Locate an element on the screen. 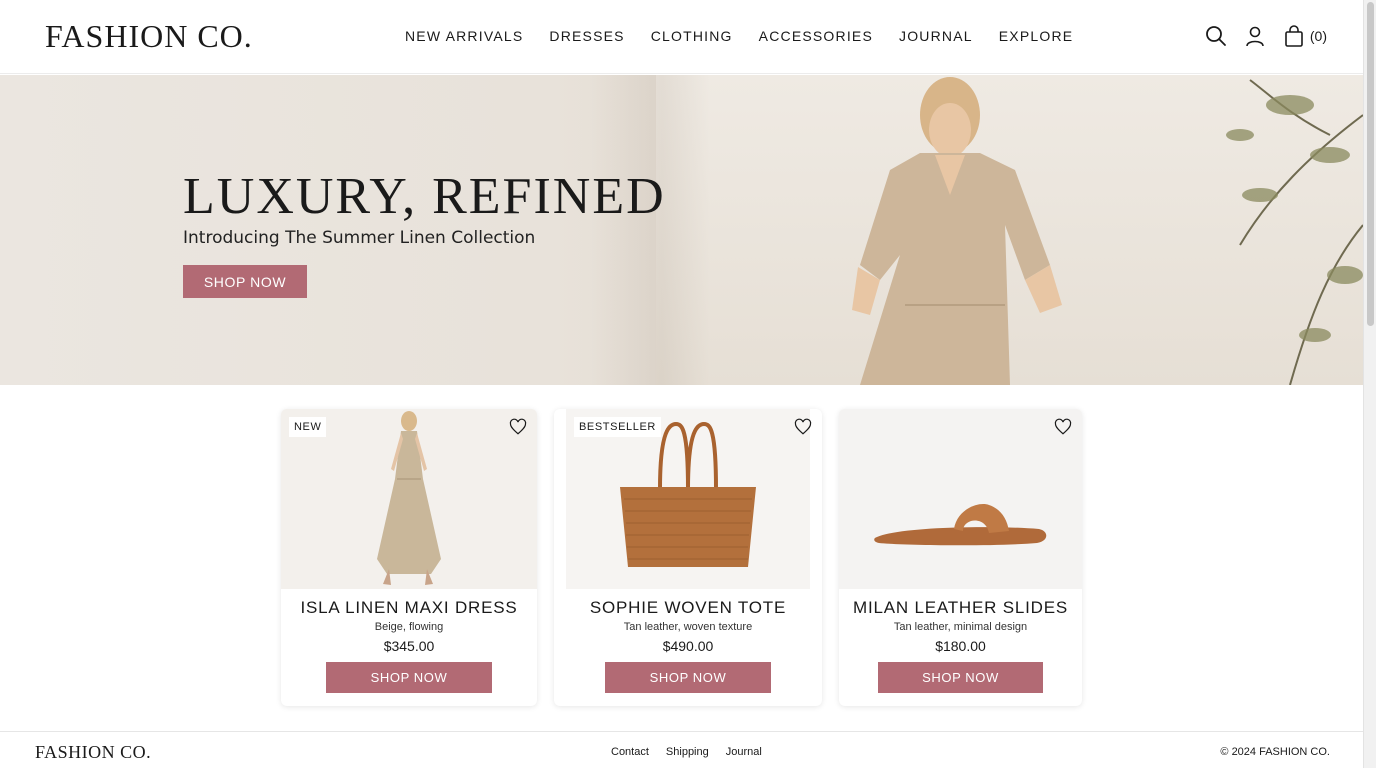  product-description: Tan leather, minimal design is located at coordinates (960, 627).